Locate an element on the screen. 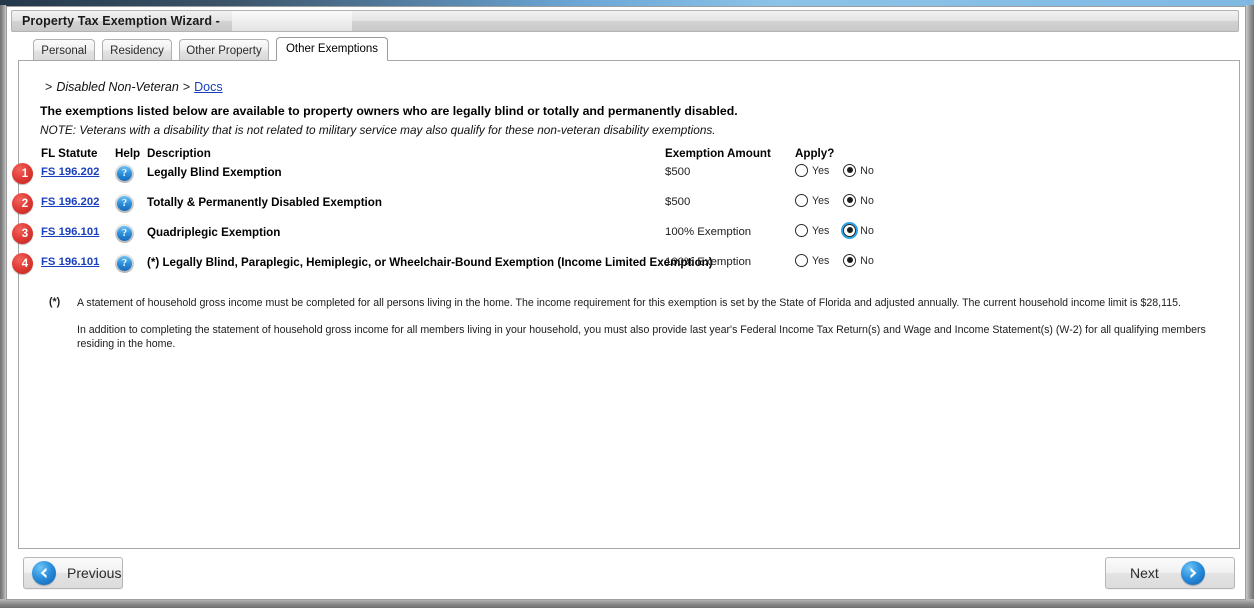 This screenshot has width=1254, height=608. step-badge: 1 is located at coordinates (22, 173).